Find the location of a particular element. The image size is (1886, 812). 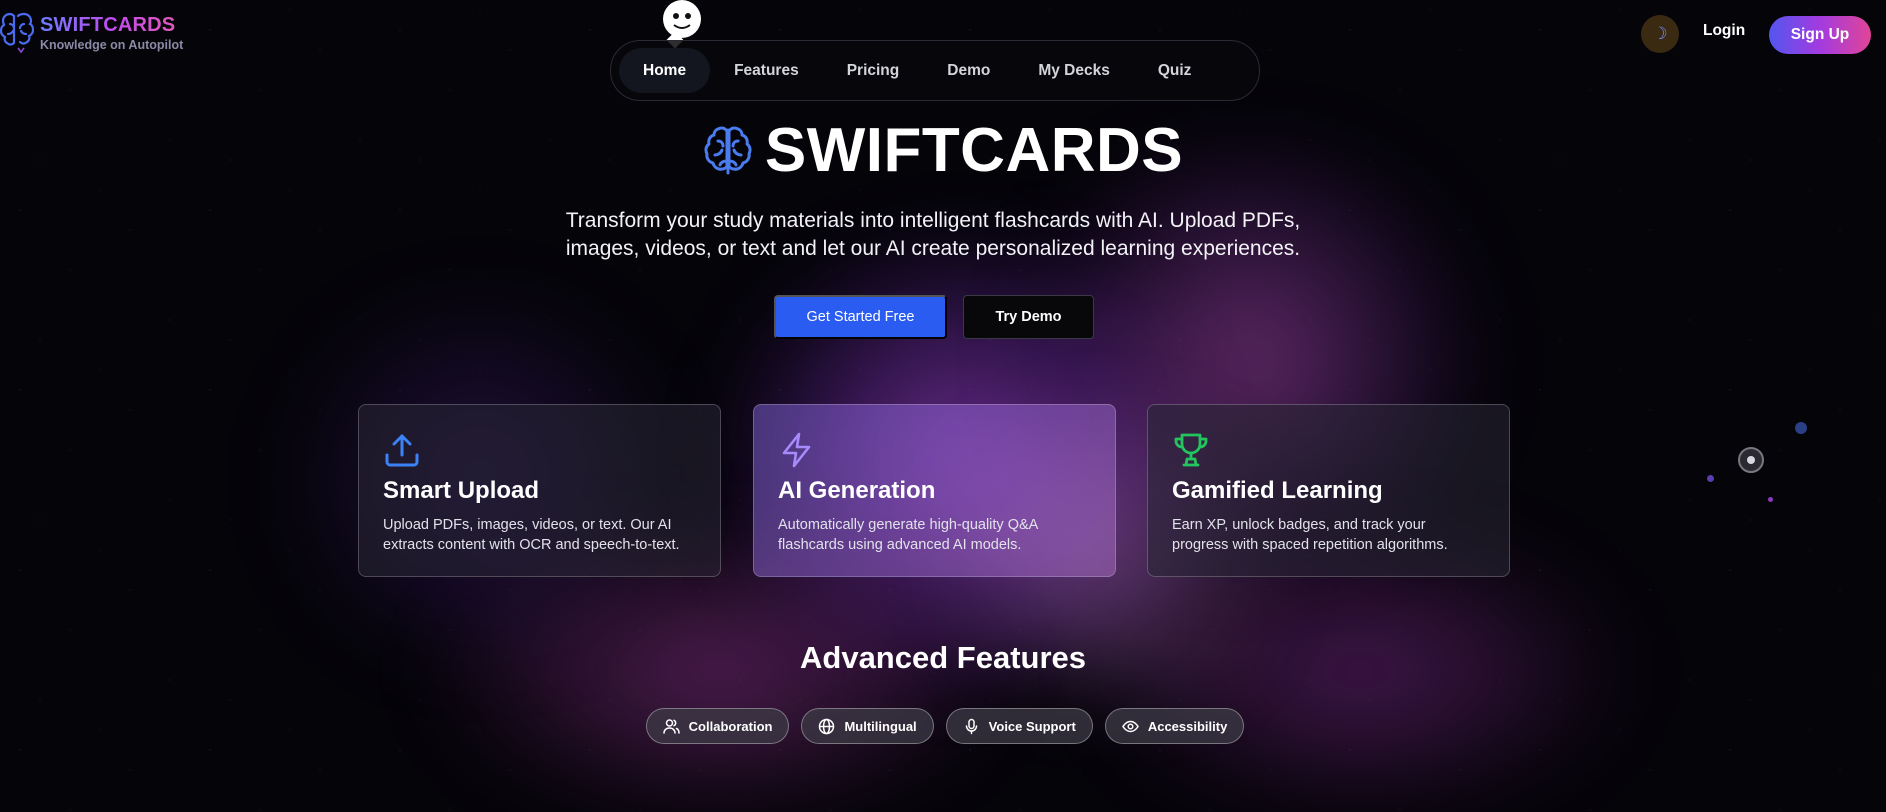

feature-title: Gamified Learning is located at coordinates (1277, 490).